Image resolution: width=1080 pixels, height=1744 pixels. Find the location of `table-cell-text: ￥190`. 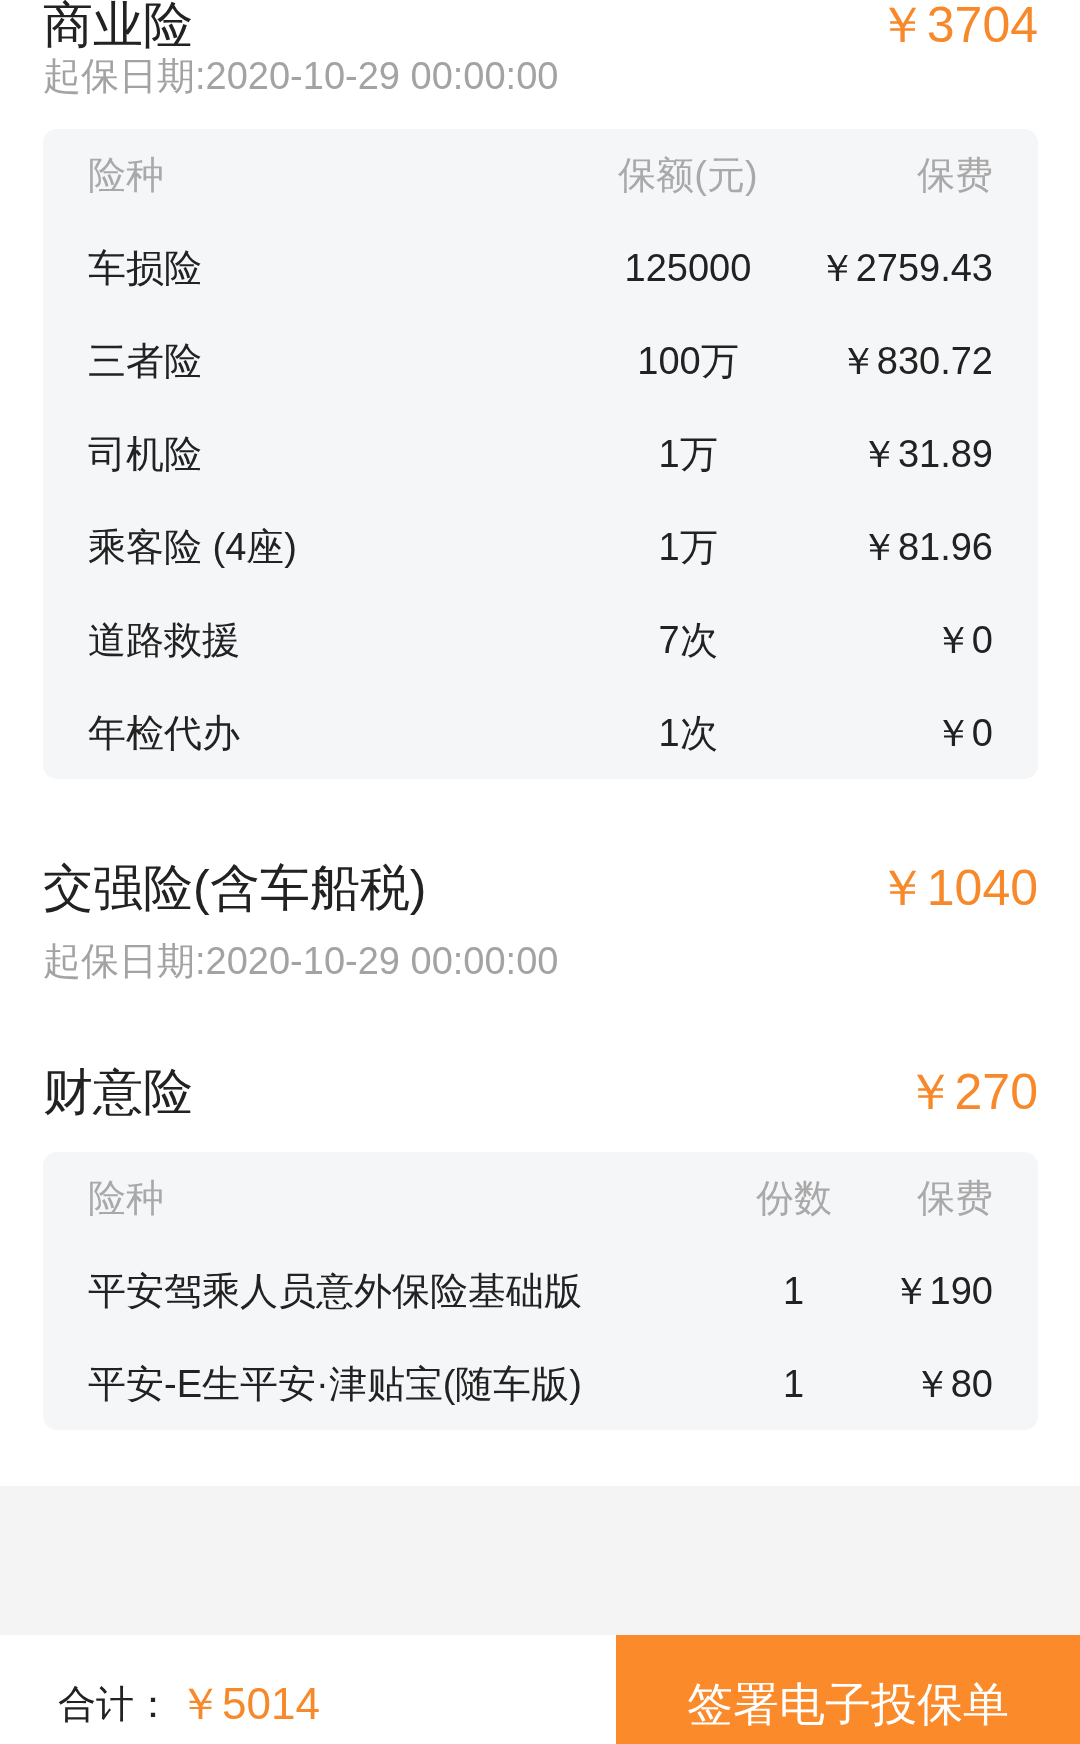

table-cell-text: ￥190 is located at coordinates (942, 1291).